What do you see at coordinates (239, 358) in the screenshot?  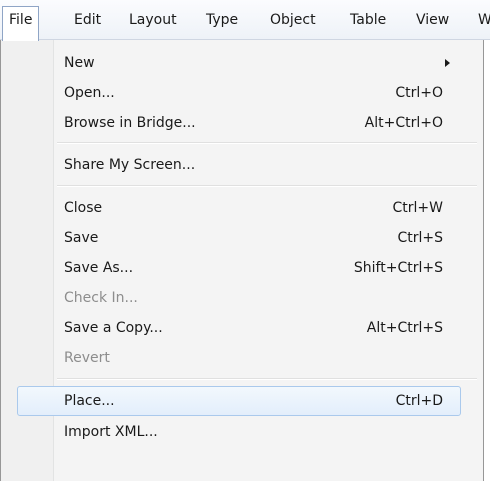 I see `menu-item-revert: Revert` at bounding box center [239, 358].